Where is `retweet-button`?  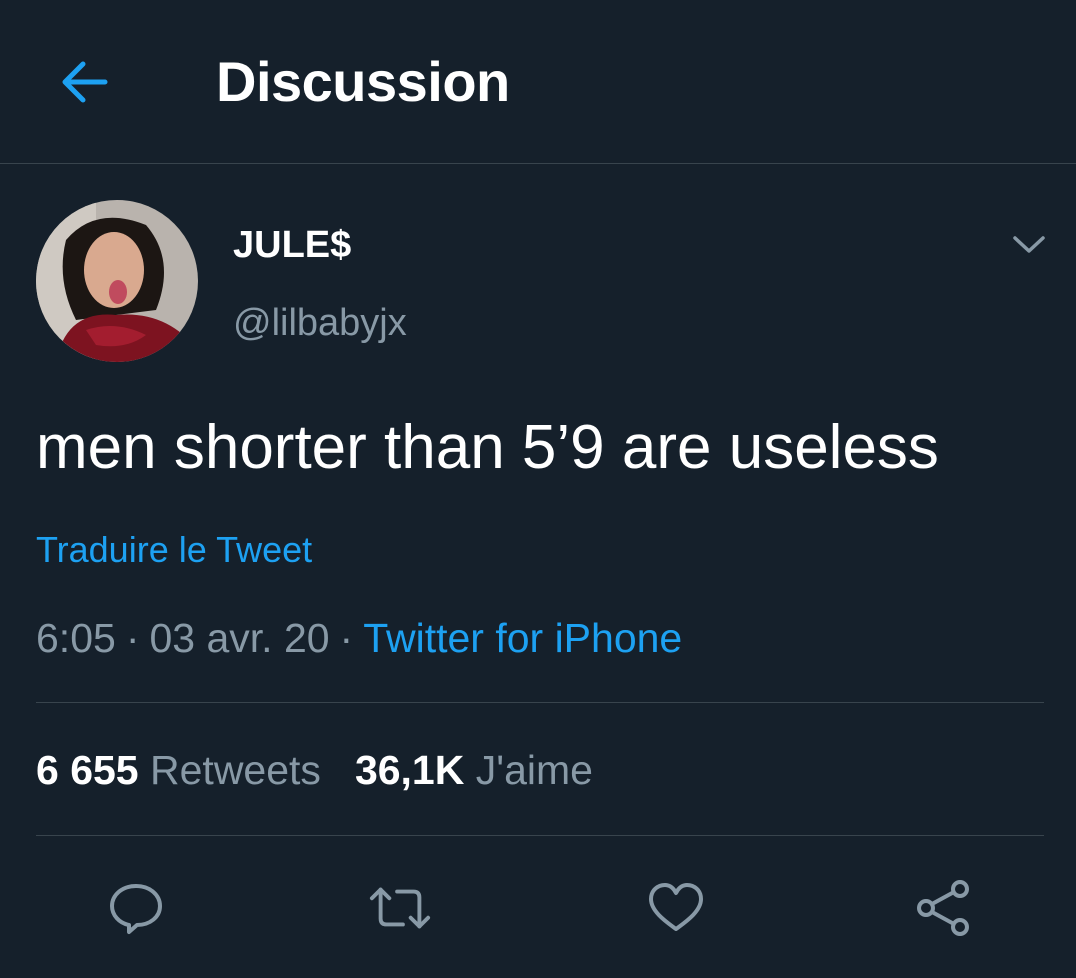 retweet-button is located at coordinates (400, 908).